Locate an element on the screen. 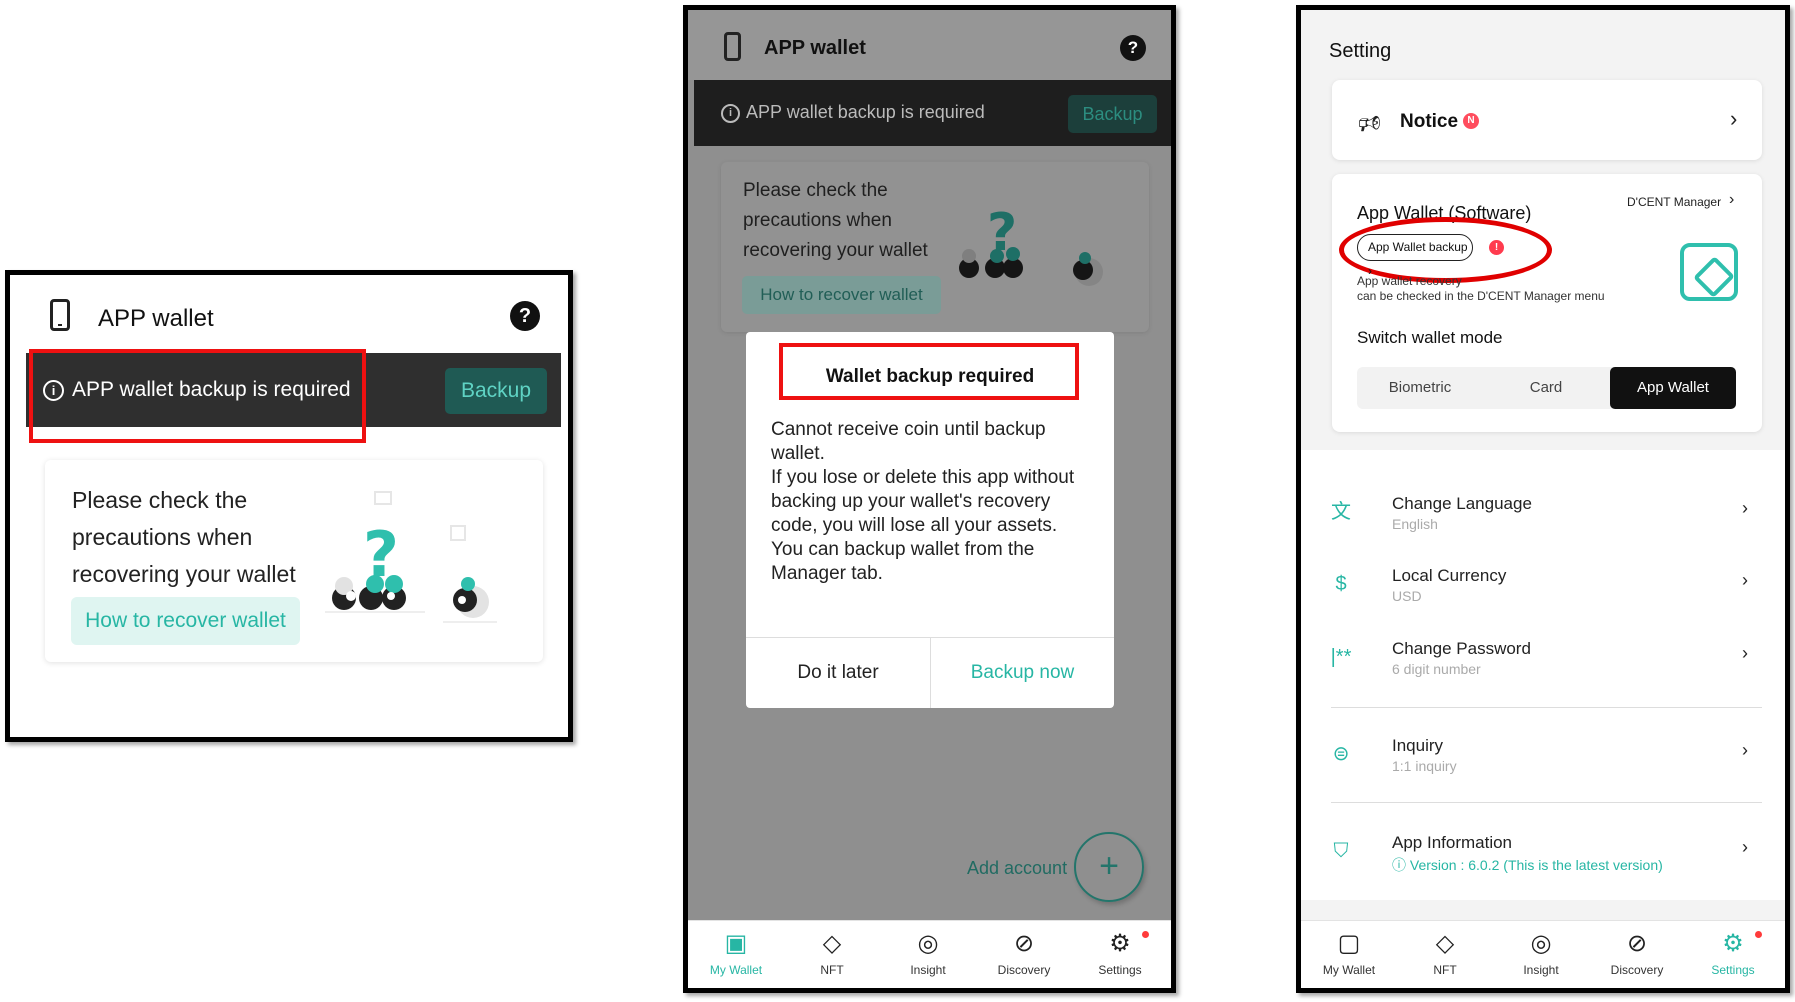 The width and height of the screenshot is (1795, 1002). row-subtitle: 1:1 inquiry is located at coordinates (1424, 766).